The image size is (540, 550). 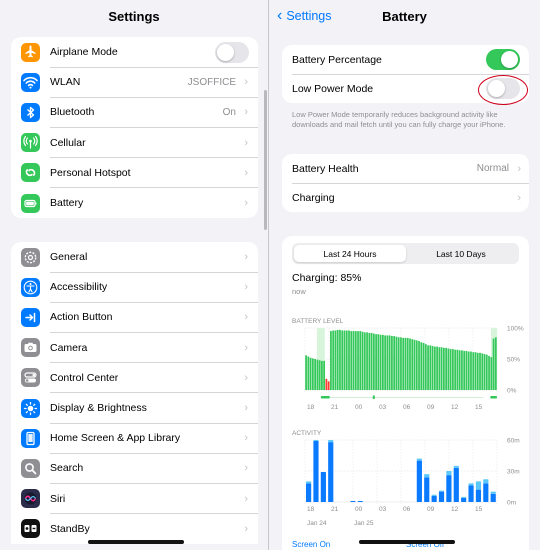 I want to click on activity-x-tick: 21, so click(x=335, y=509).